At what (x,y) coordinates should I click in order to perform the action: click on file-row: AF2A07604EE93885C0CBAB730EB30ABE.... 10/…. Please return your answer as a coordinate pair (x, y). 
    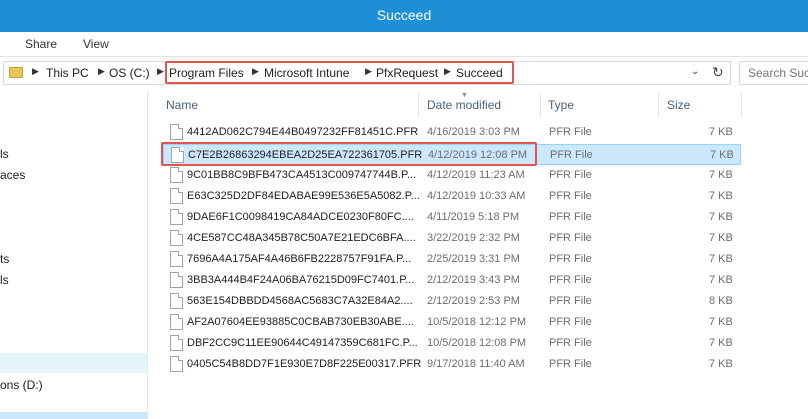
    Looking at the image, I should click on (452, 322).